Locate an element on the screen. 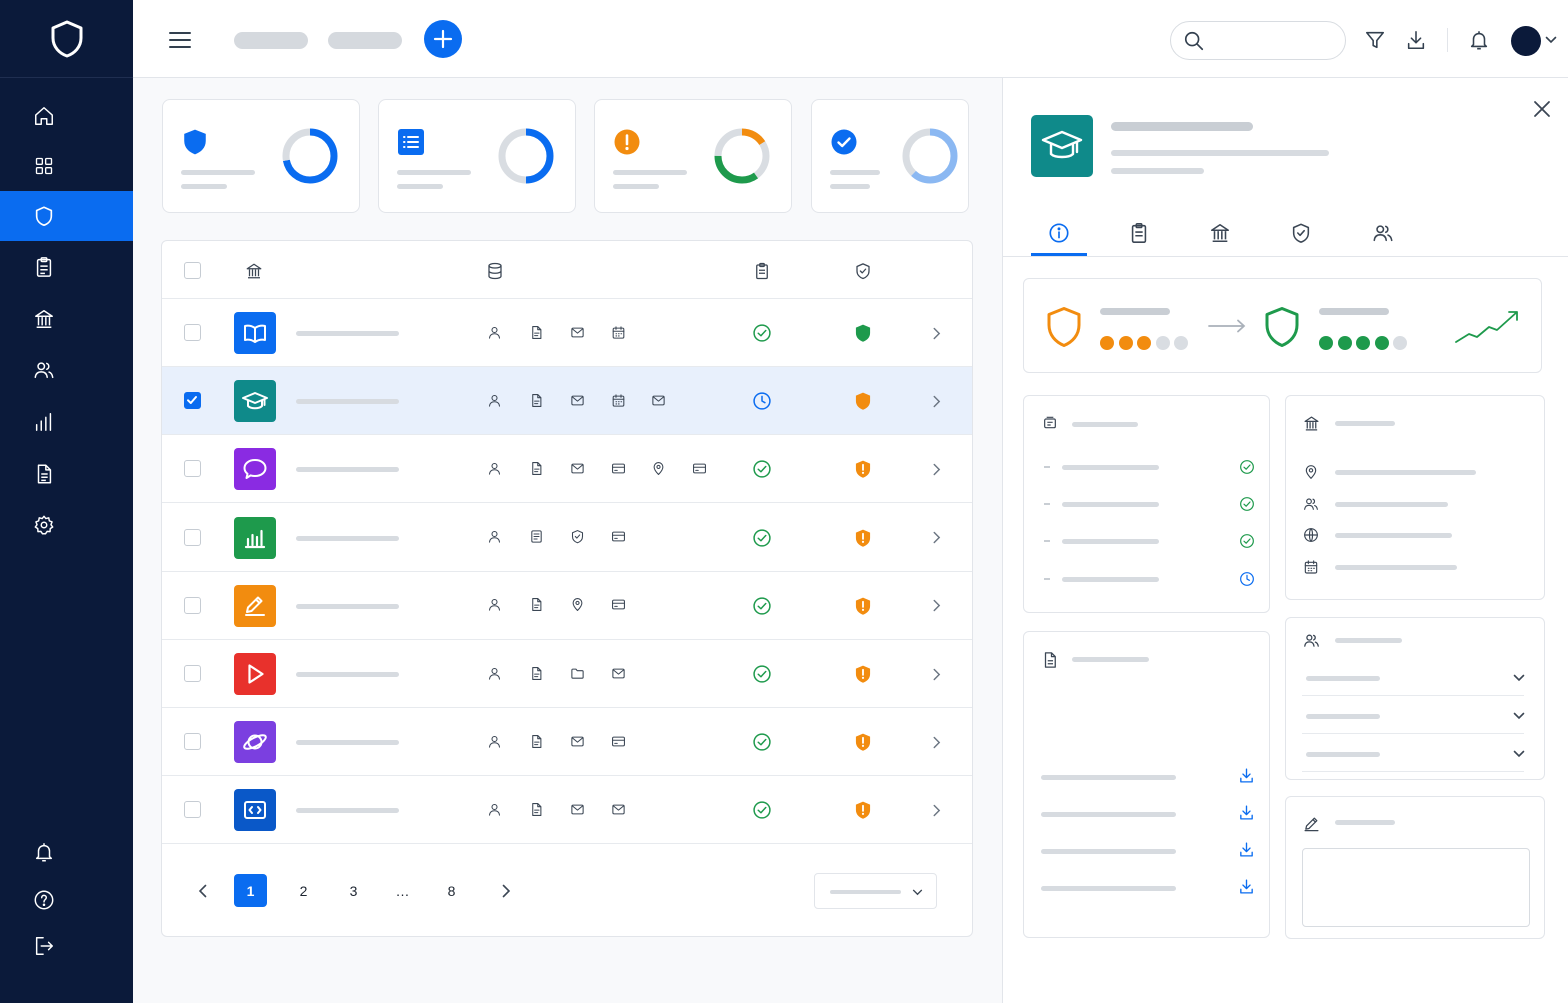 This screenshot has width=1568, height=1003. tab-overview is located at coordinates (1059, 233).